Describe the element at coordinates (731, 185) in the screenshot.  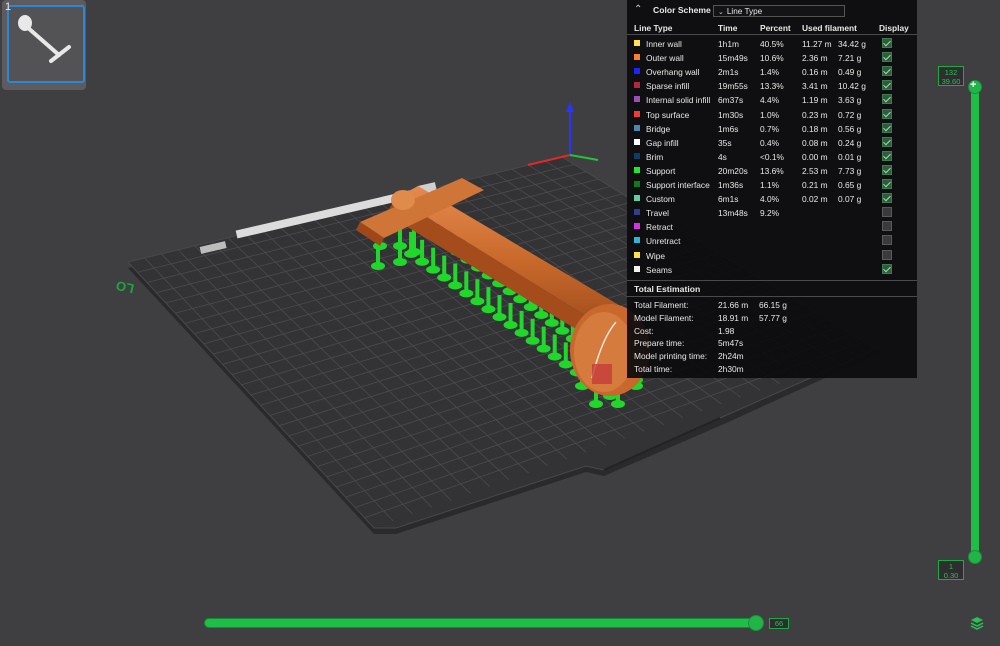
I see `line-type-time: 1m36s` at that location.